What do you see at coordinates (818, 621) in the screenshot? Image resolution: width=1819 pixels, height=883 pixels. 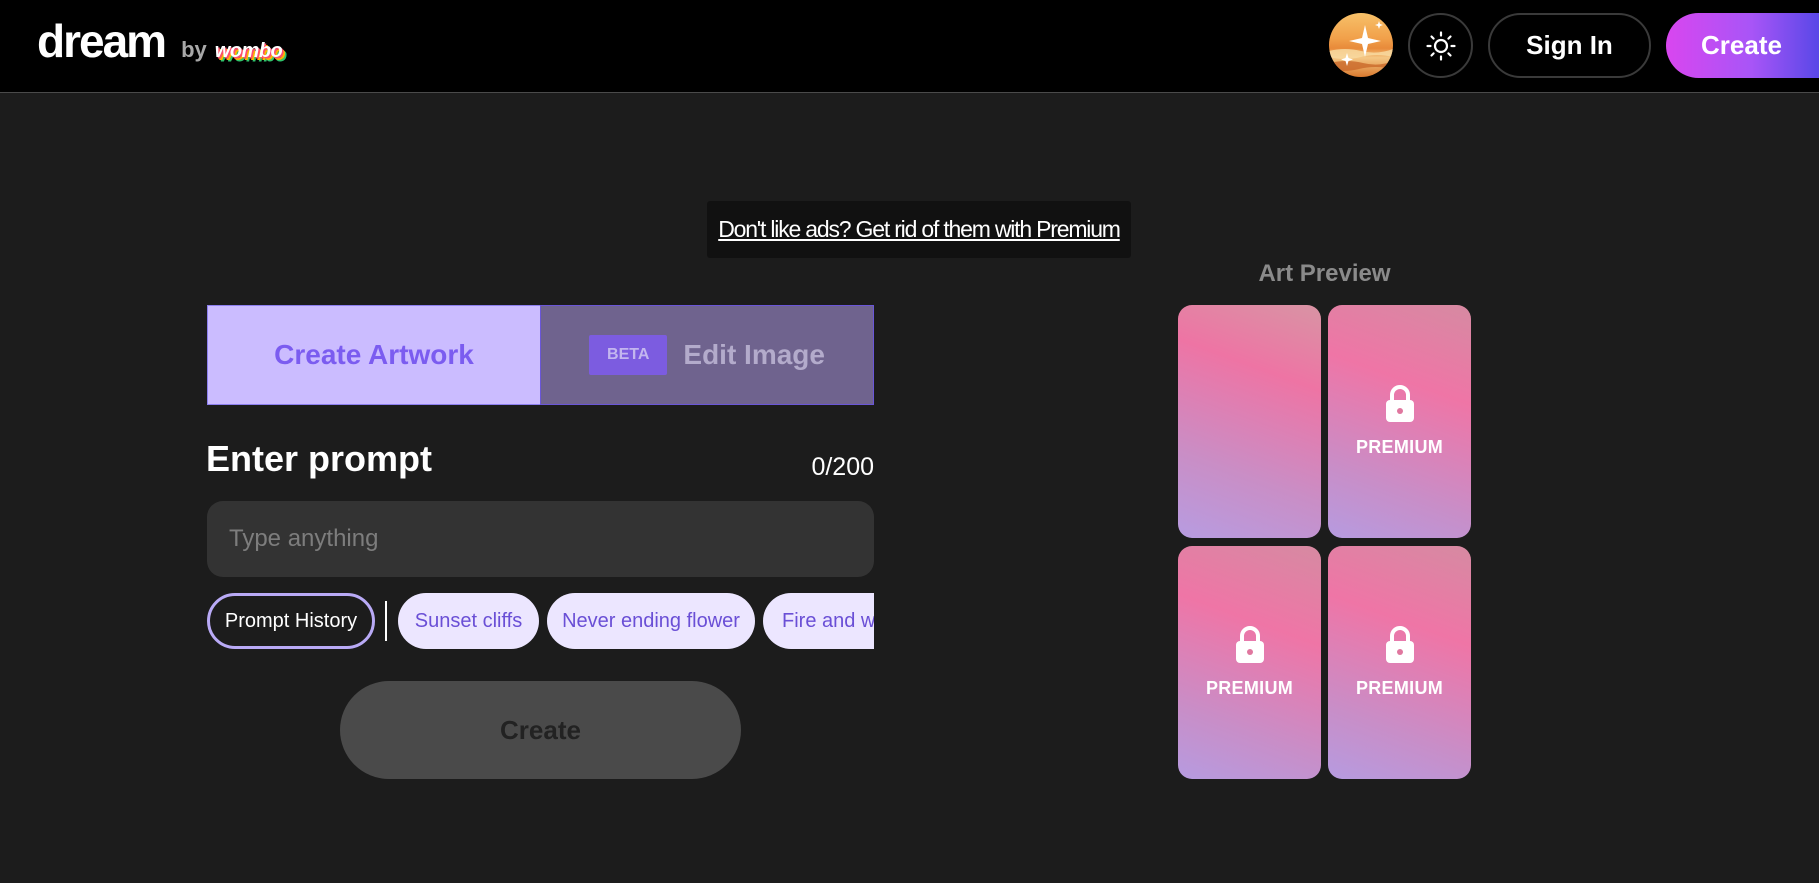 I see `suggestion-chip: Fire and water` at bounding box center [818, 621].